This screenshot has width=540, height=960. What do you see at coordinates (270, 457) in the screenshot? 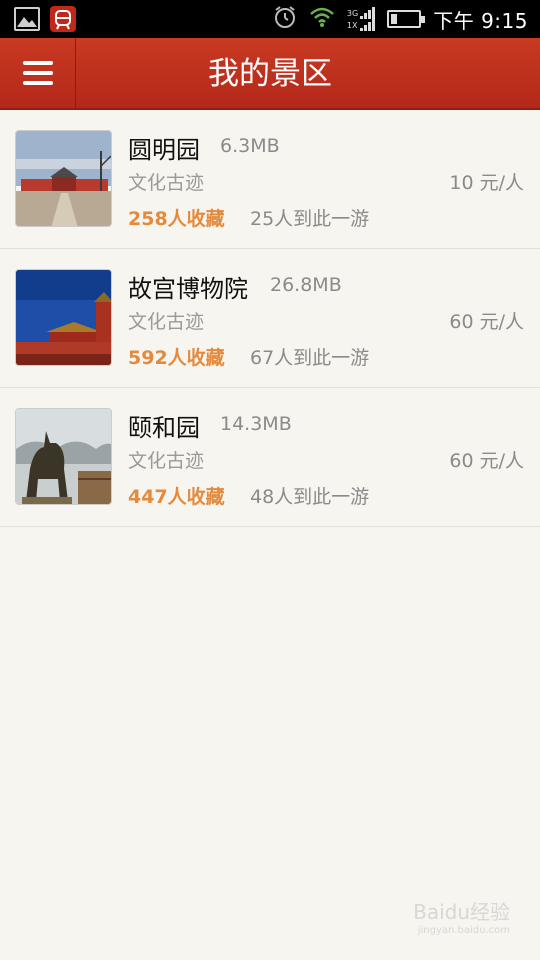
I see `list-item: 颐和园 14.3MB 文化古迹 60 元/人 447人收藏 48人到此一游` at bounding box center [270, 457].